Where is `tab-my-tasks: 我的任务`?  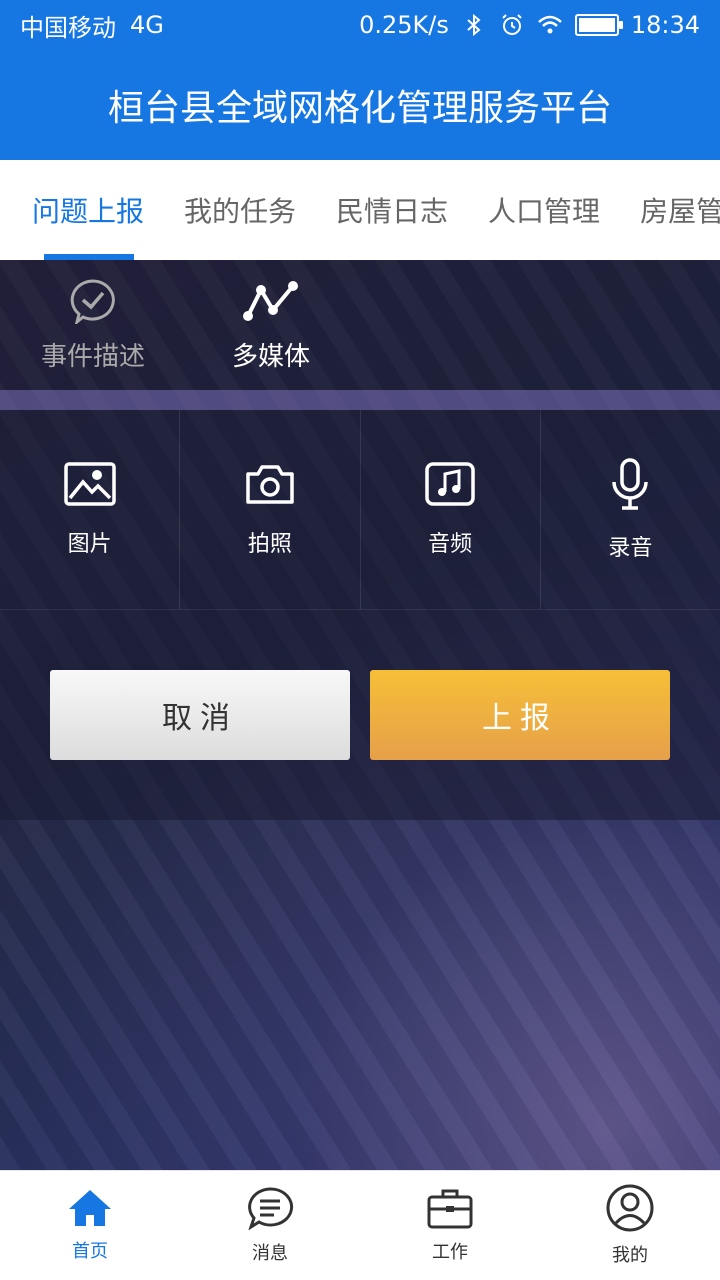 tab-my-tasks: 我的任务 is located at coordinates (240, 210).